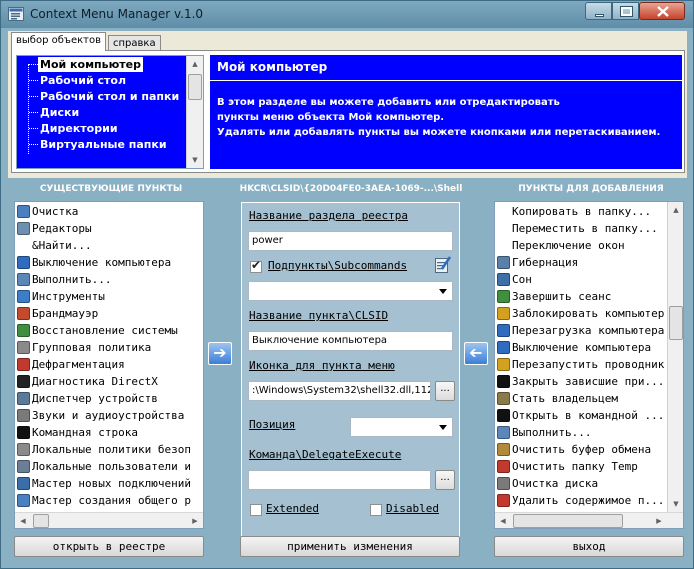  Describe the element at coordinates (350, 241) in the screenshot. I see `registry-section-input: power` at that location.